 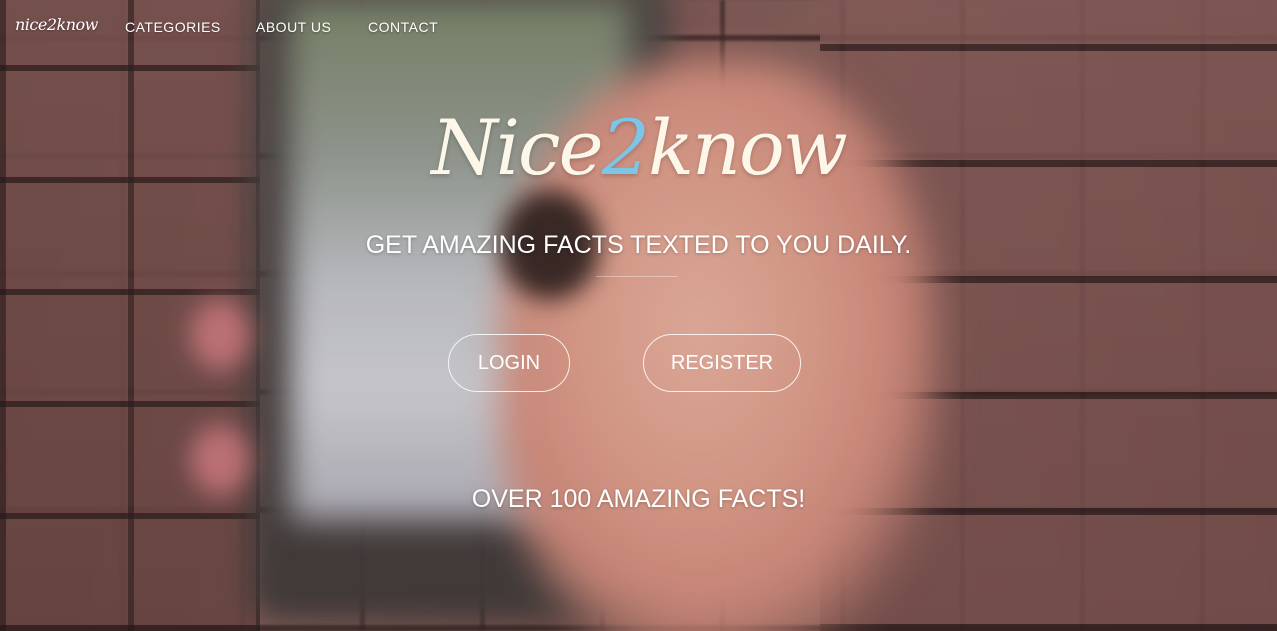 What do you see at coordinates (293, 27) in the screenshot?
I see `nav-link-about-us: ABOUT US` at bounding box center [293, 27].